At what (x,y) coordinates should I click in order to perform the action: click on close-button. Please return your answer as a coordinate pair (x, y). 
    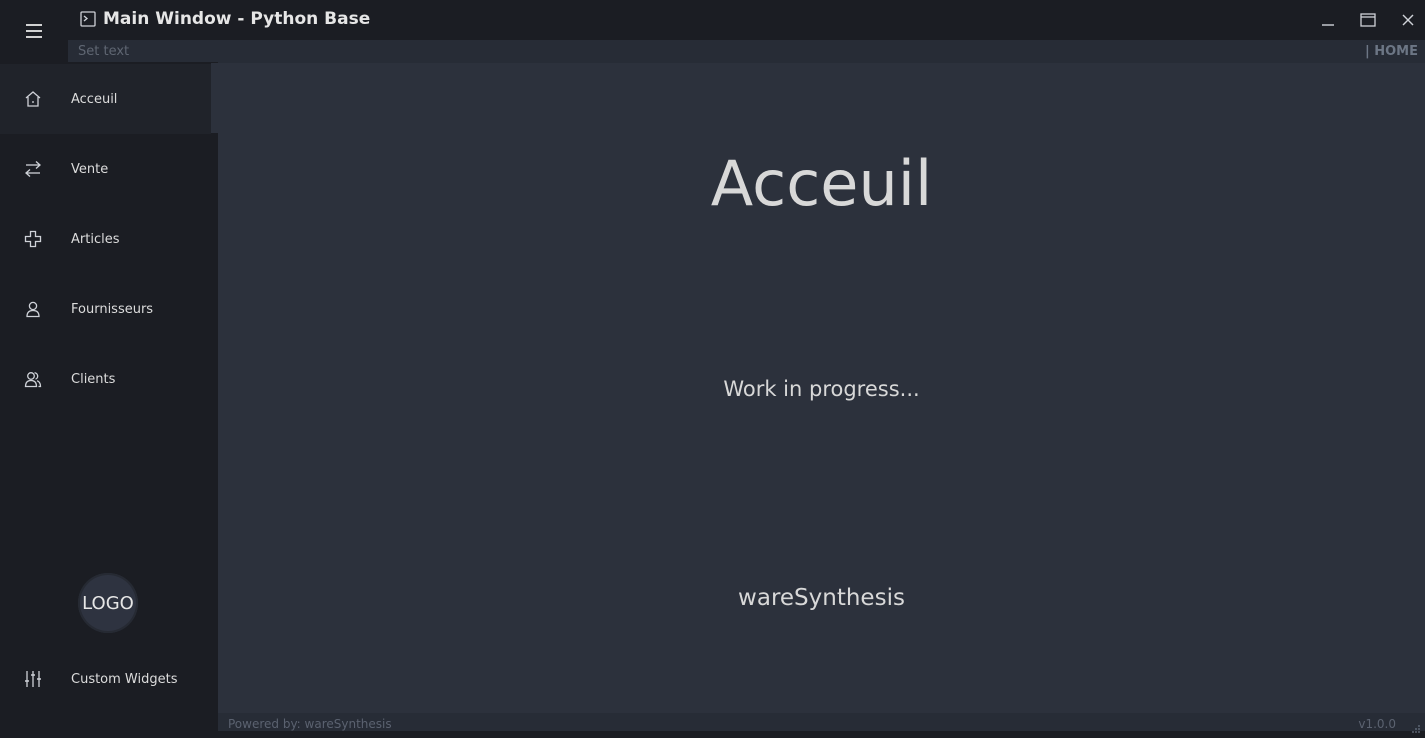
    Looking at the image, I should click on (1408, 20).